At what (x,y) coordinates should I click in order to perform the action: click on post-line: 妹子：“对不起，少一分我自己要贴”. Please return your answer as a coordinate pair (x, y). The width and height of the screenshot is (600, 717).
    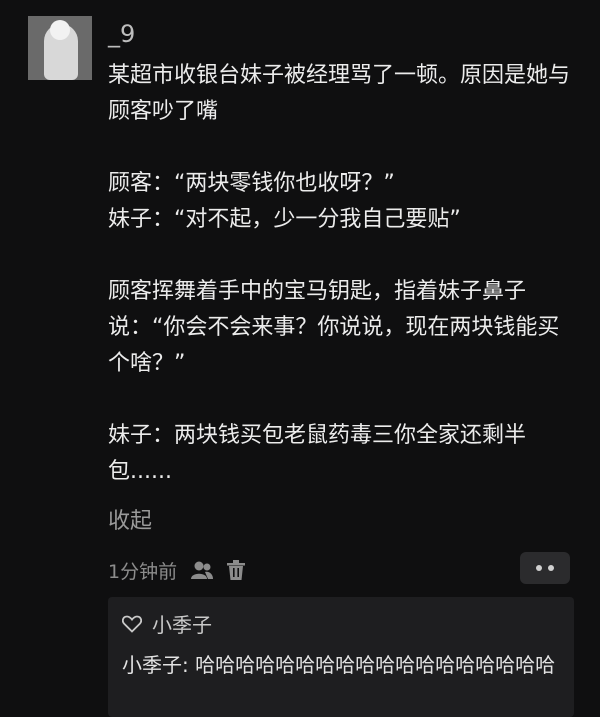
    Looking at the image, I should click on (284, 219).